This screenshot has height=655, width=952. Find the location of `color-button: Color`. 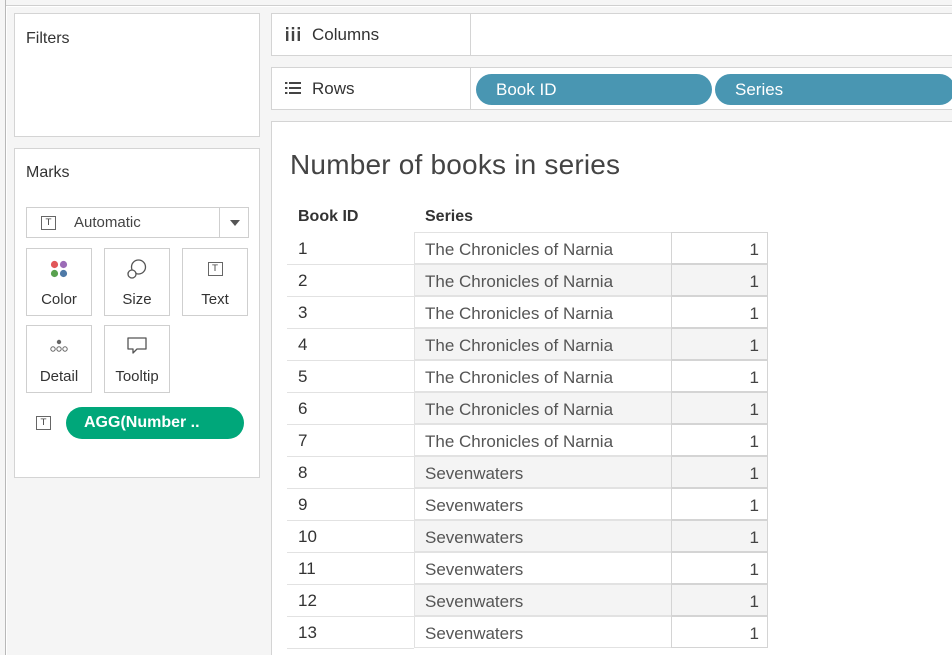

color-button: Color is located at coordinates (59, 282).